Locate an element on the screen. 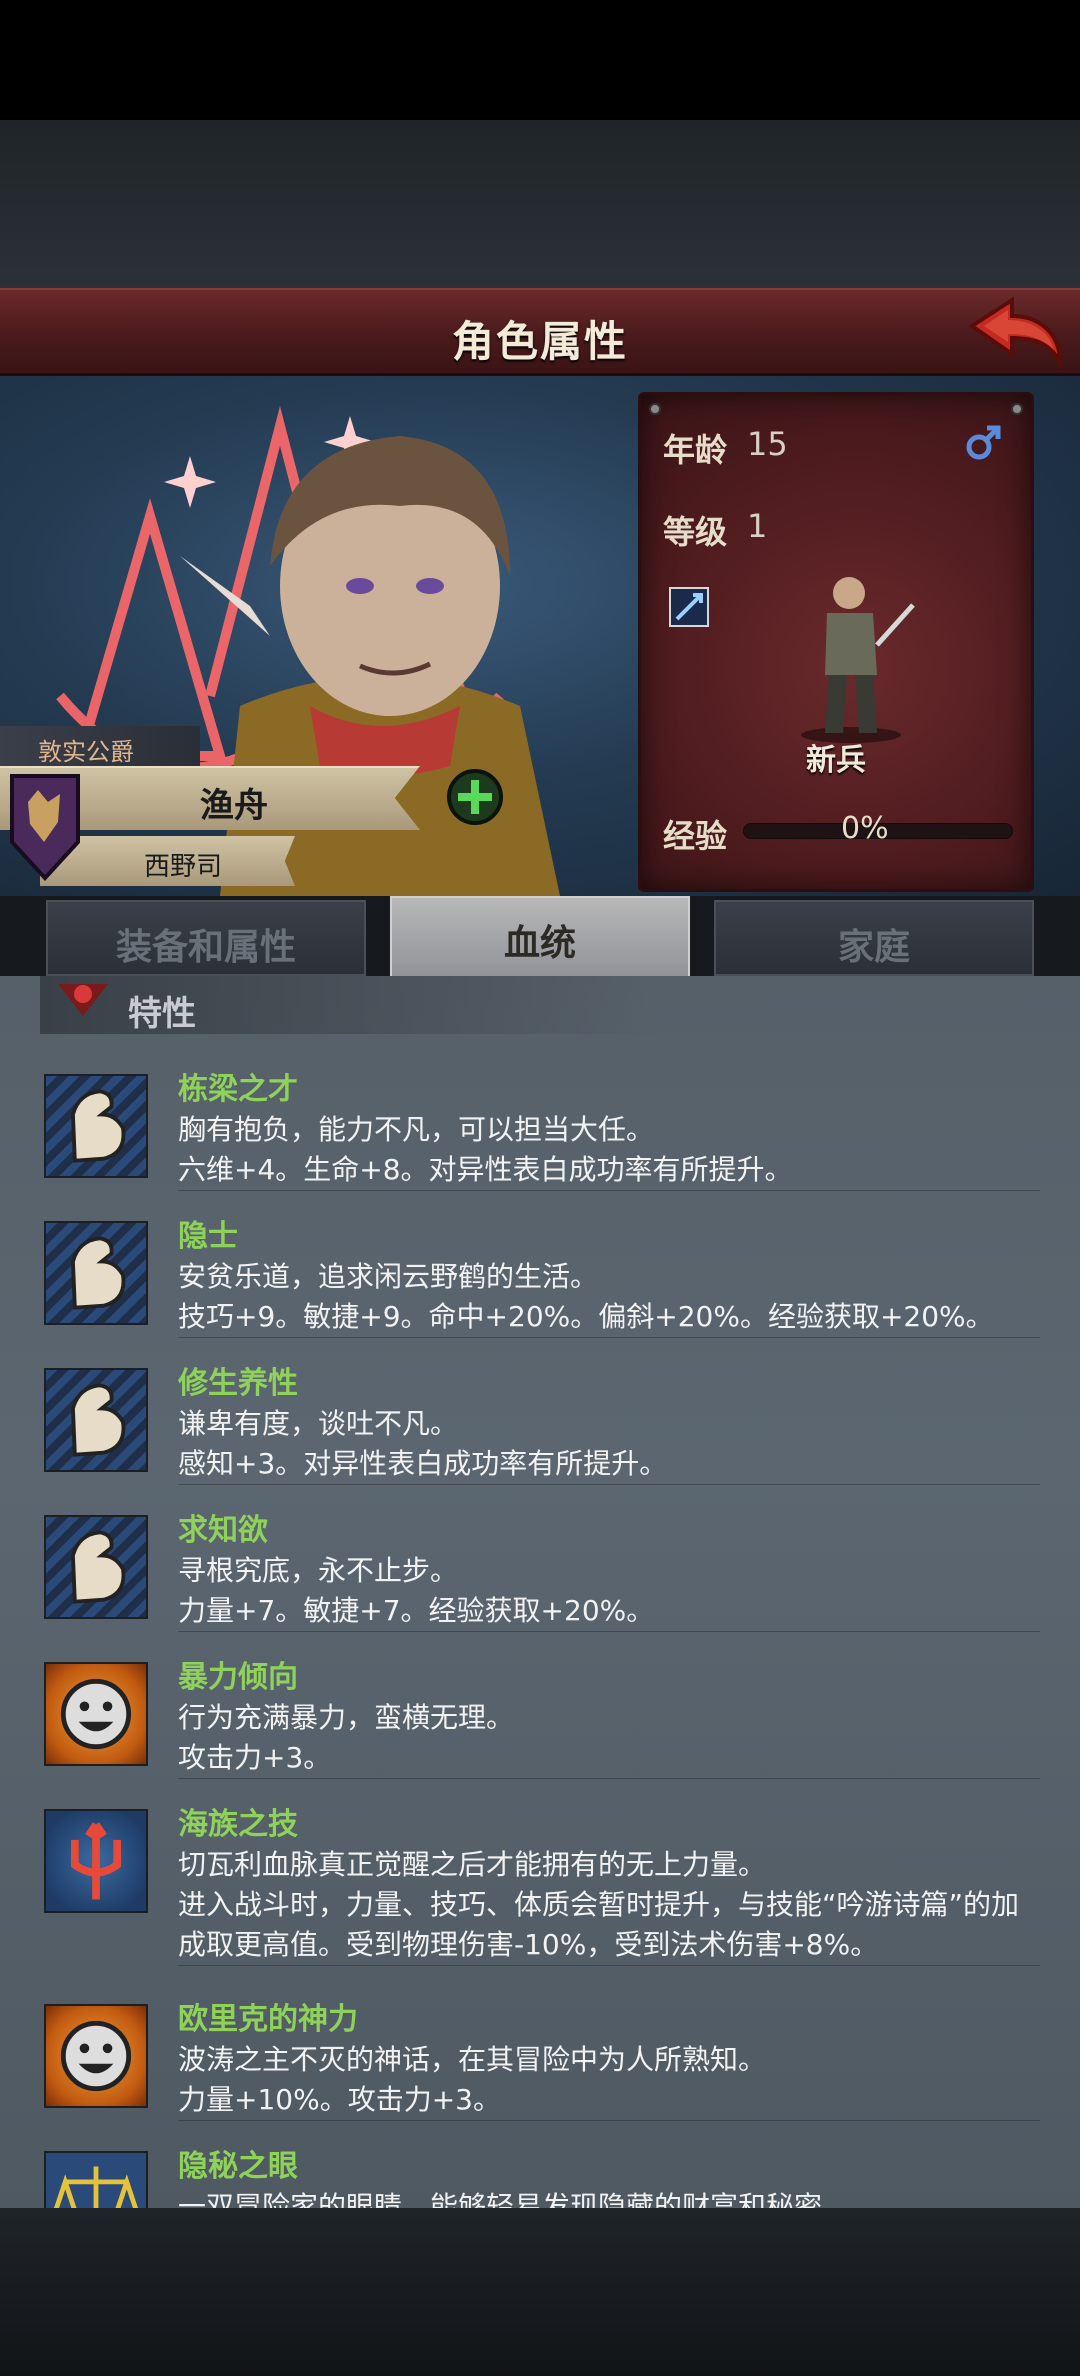  trait-effect: 成取更高值。受到物理伤害-10%，受到法术伤害+8%。 is located at coordinates (528, 1944).